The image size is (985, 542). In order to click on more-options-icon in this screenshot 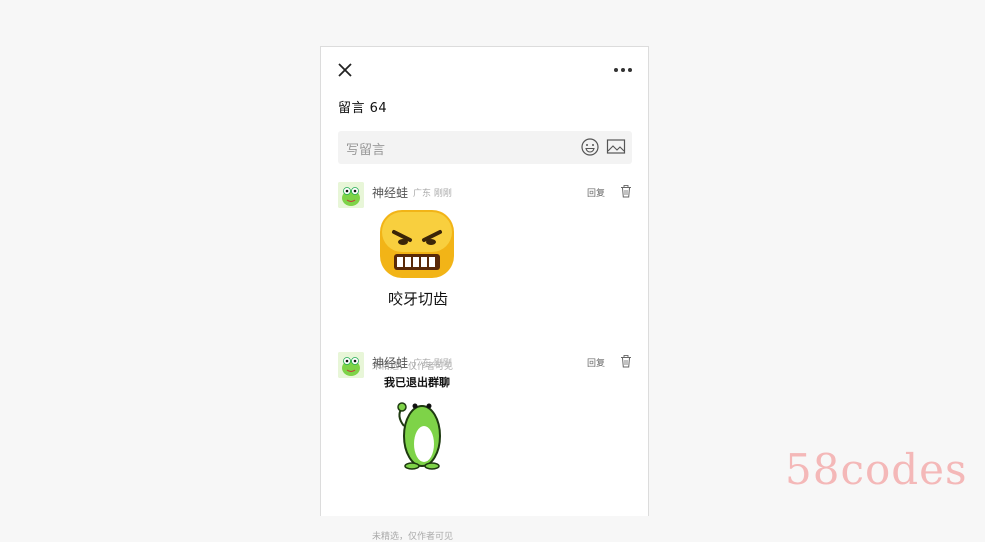, I will do `click(626, 70)`.